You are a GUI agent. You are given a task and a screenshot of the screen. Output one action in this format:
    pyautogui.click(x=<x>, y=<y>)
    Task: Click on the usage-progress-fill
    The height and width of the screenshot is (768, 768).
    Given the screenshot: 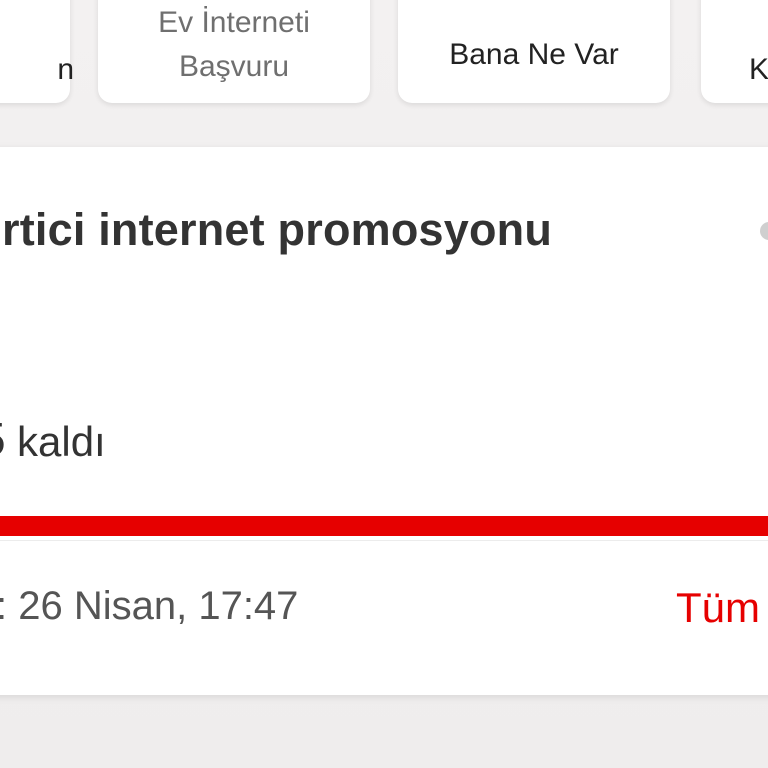 What is the action you would take?
    pyautogui.click(x=384, y=526)
    